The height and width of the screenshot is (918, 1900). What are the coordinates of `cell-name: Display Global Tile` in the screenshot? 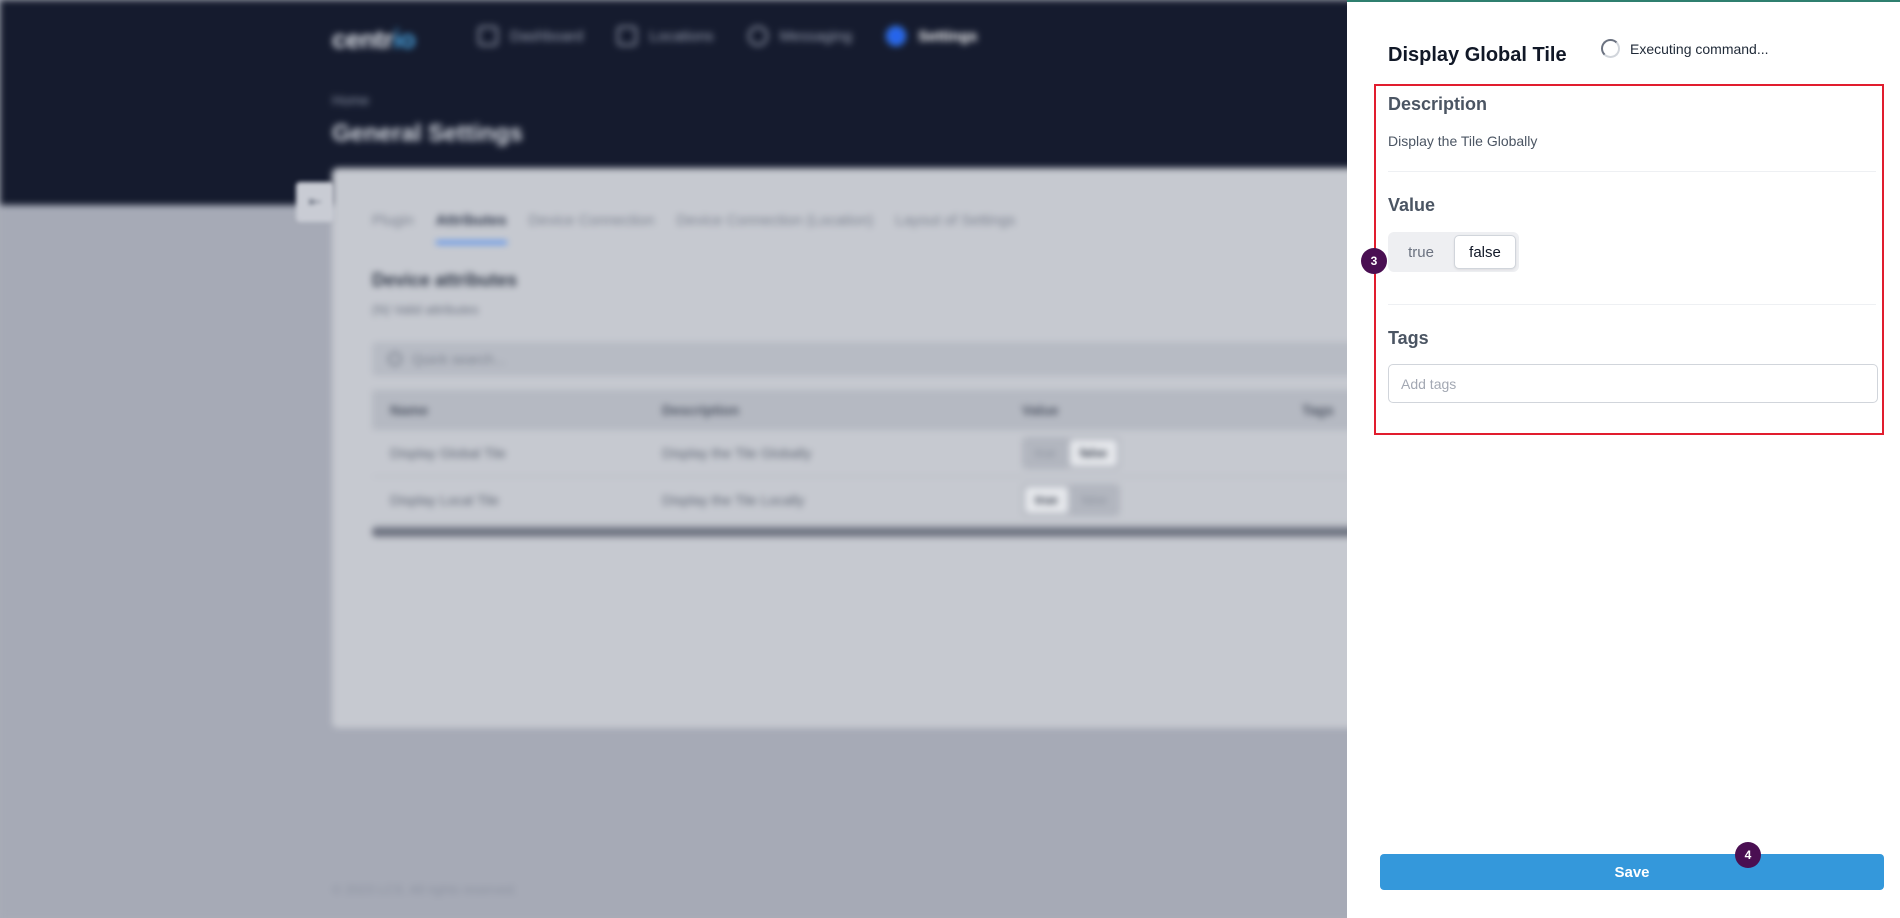 It's located at (448, 453).